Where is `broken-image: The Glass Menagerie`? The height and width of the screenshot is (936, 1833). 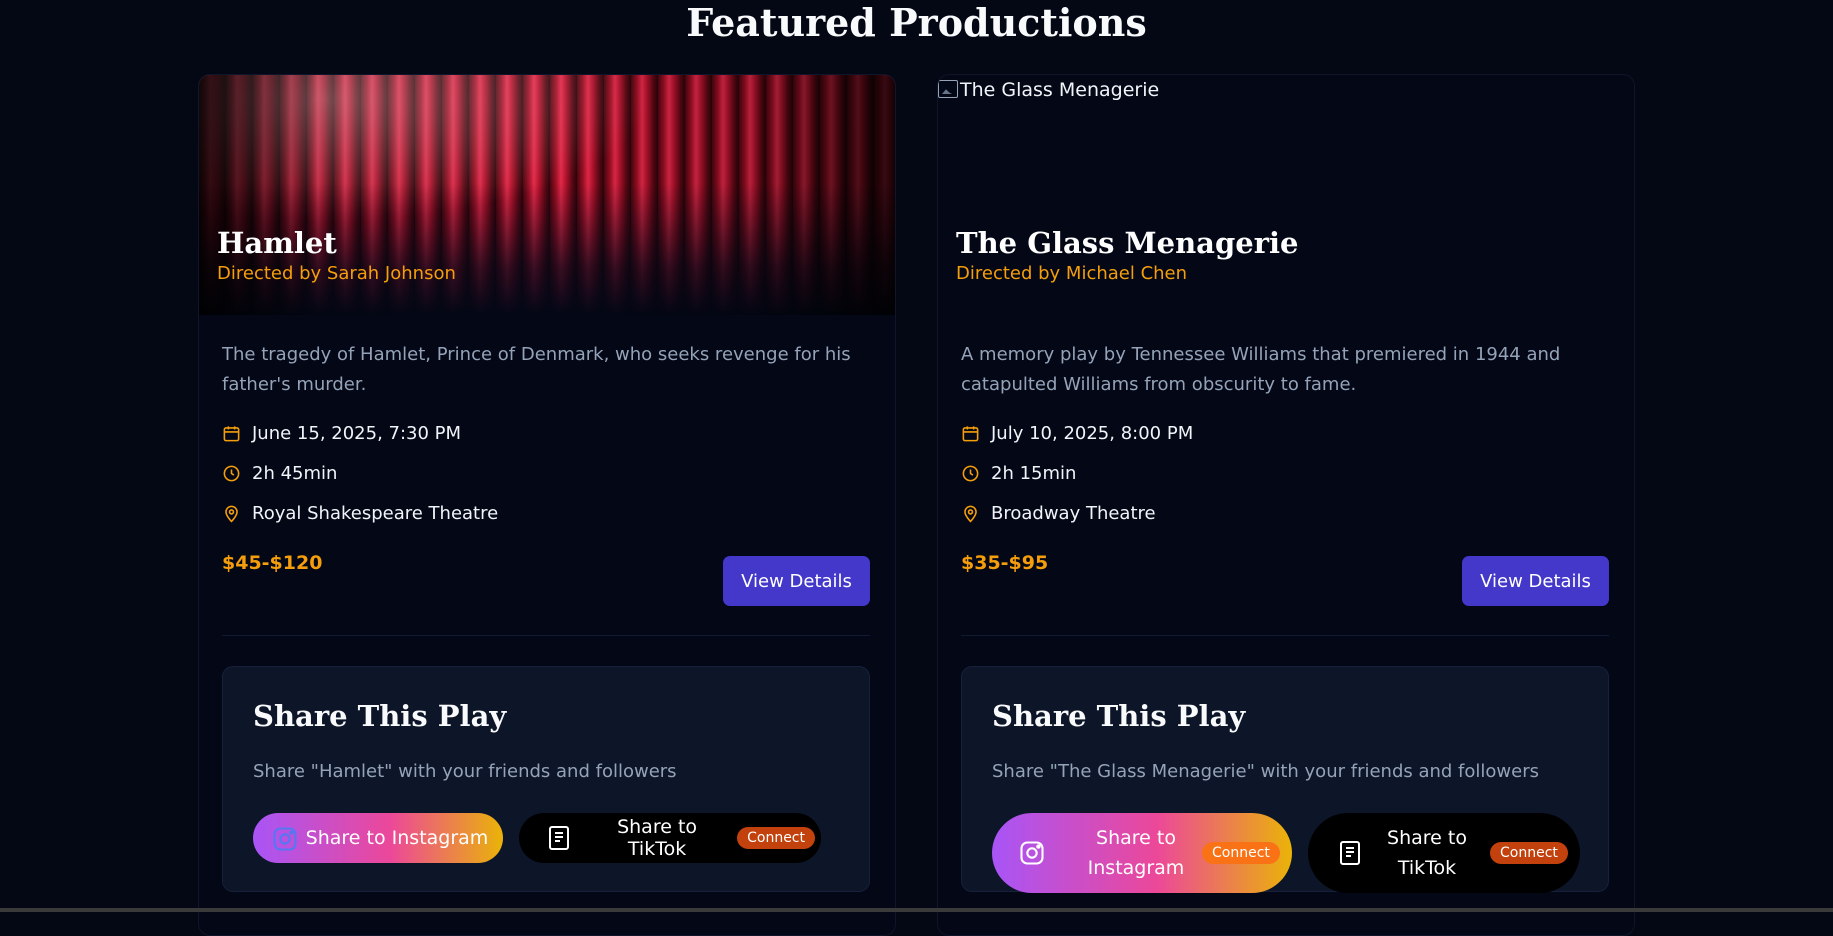
broken-image: The Glass Menagerie is located at coordinates (1048, 90).